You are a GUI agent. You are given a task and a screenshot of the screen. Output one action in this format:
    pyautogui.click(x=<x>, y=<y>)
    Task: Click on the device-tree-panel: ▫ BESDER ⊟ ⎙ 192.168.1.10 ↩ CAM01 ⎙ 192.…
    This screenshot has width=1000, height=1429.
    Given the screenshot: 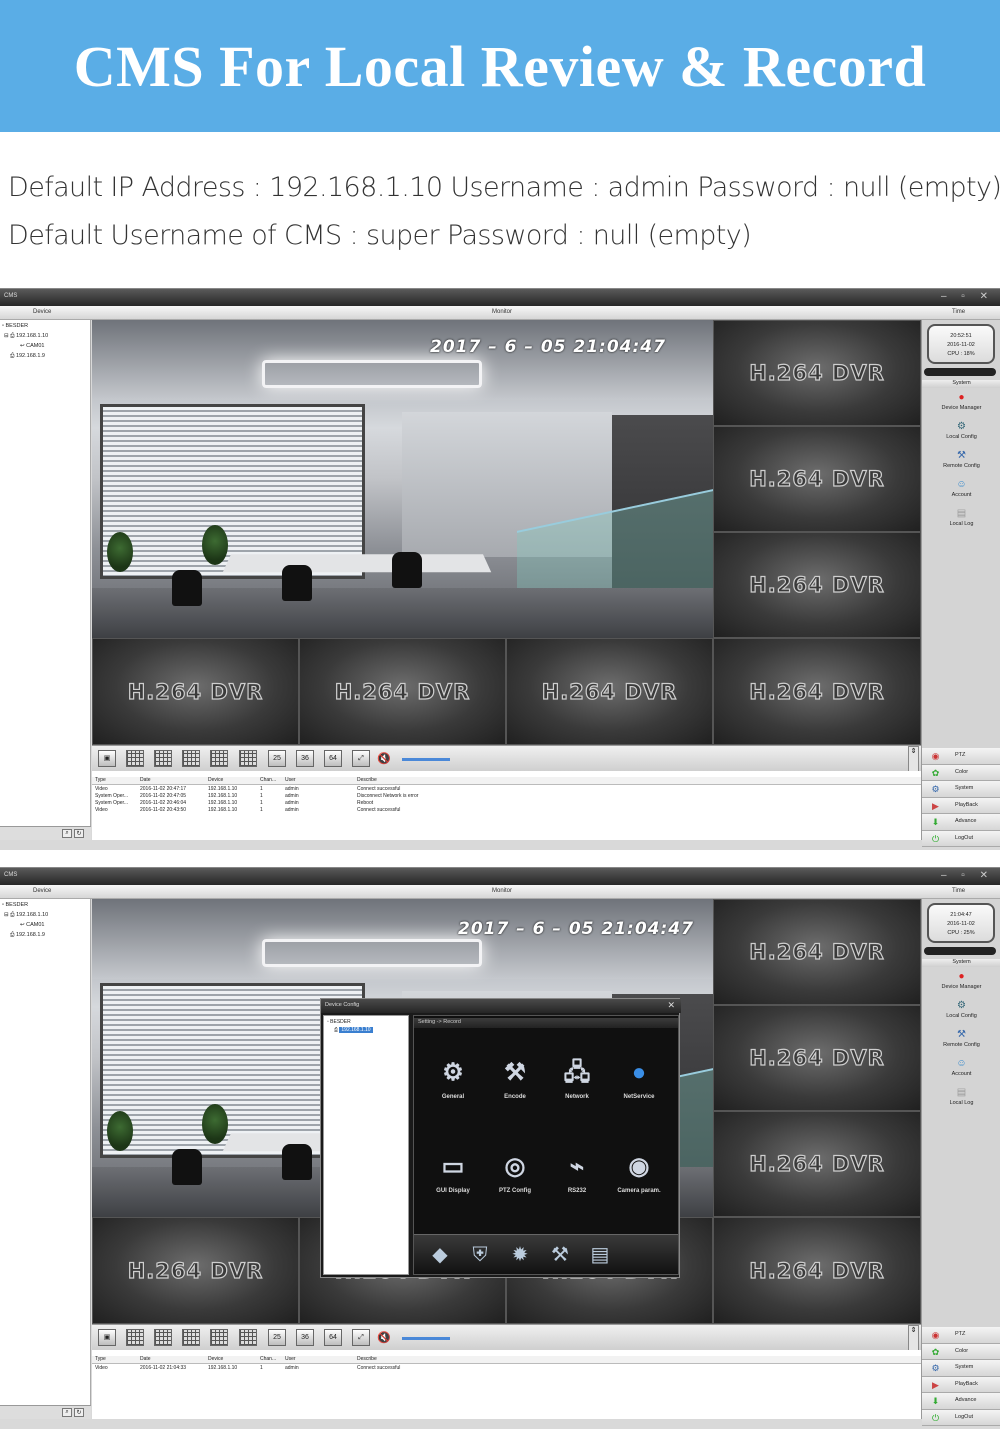 What is the action you would take?
    pyautogui.click(x=45, y=580)
    